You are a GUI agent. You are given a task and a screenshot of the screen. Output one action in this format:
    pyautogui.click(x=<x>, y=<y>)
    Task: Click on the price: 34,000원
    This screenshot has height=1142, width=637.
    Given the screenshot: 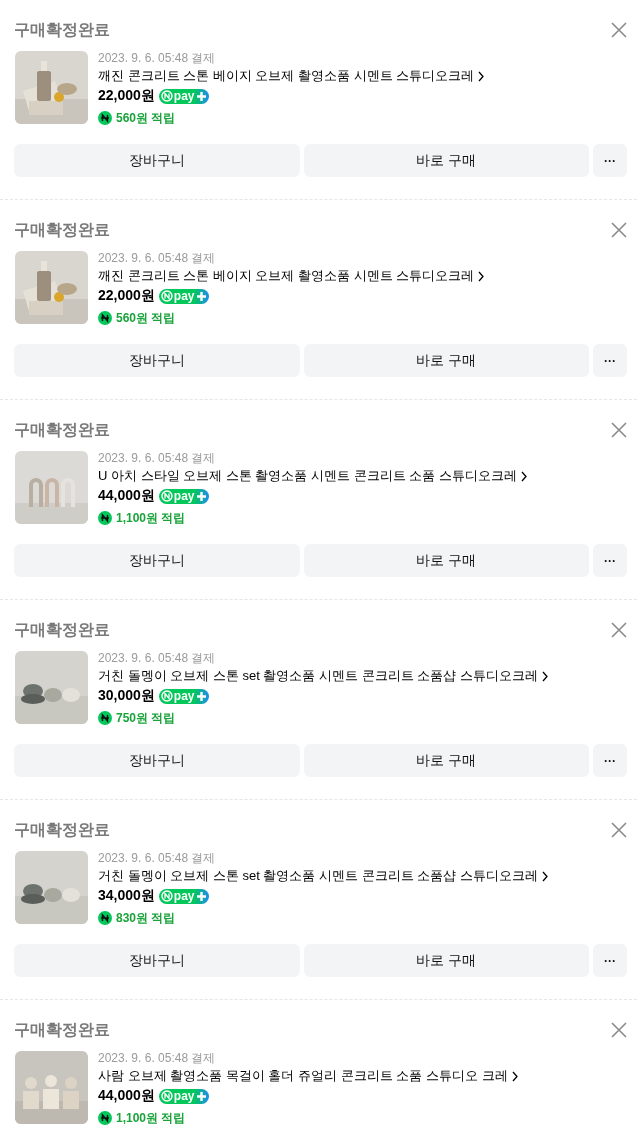 What is the action you would take?
    pyautogui.click(x=126, y=896)
    